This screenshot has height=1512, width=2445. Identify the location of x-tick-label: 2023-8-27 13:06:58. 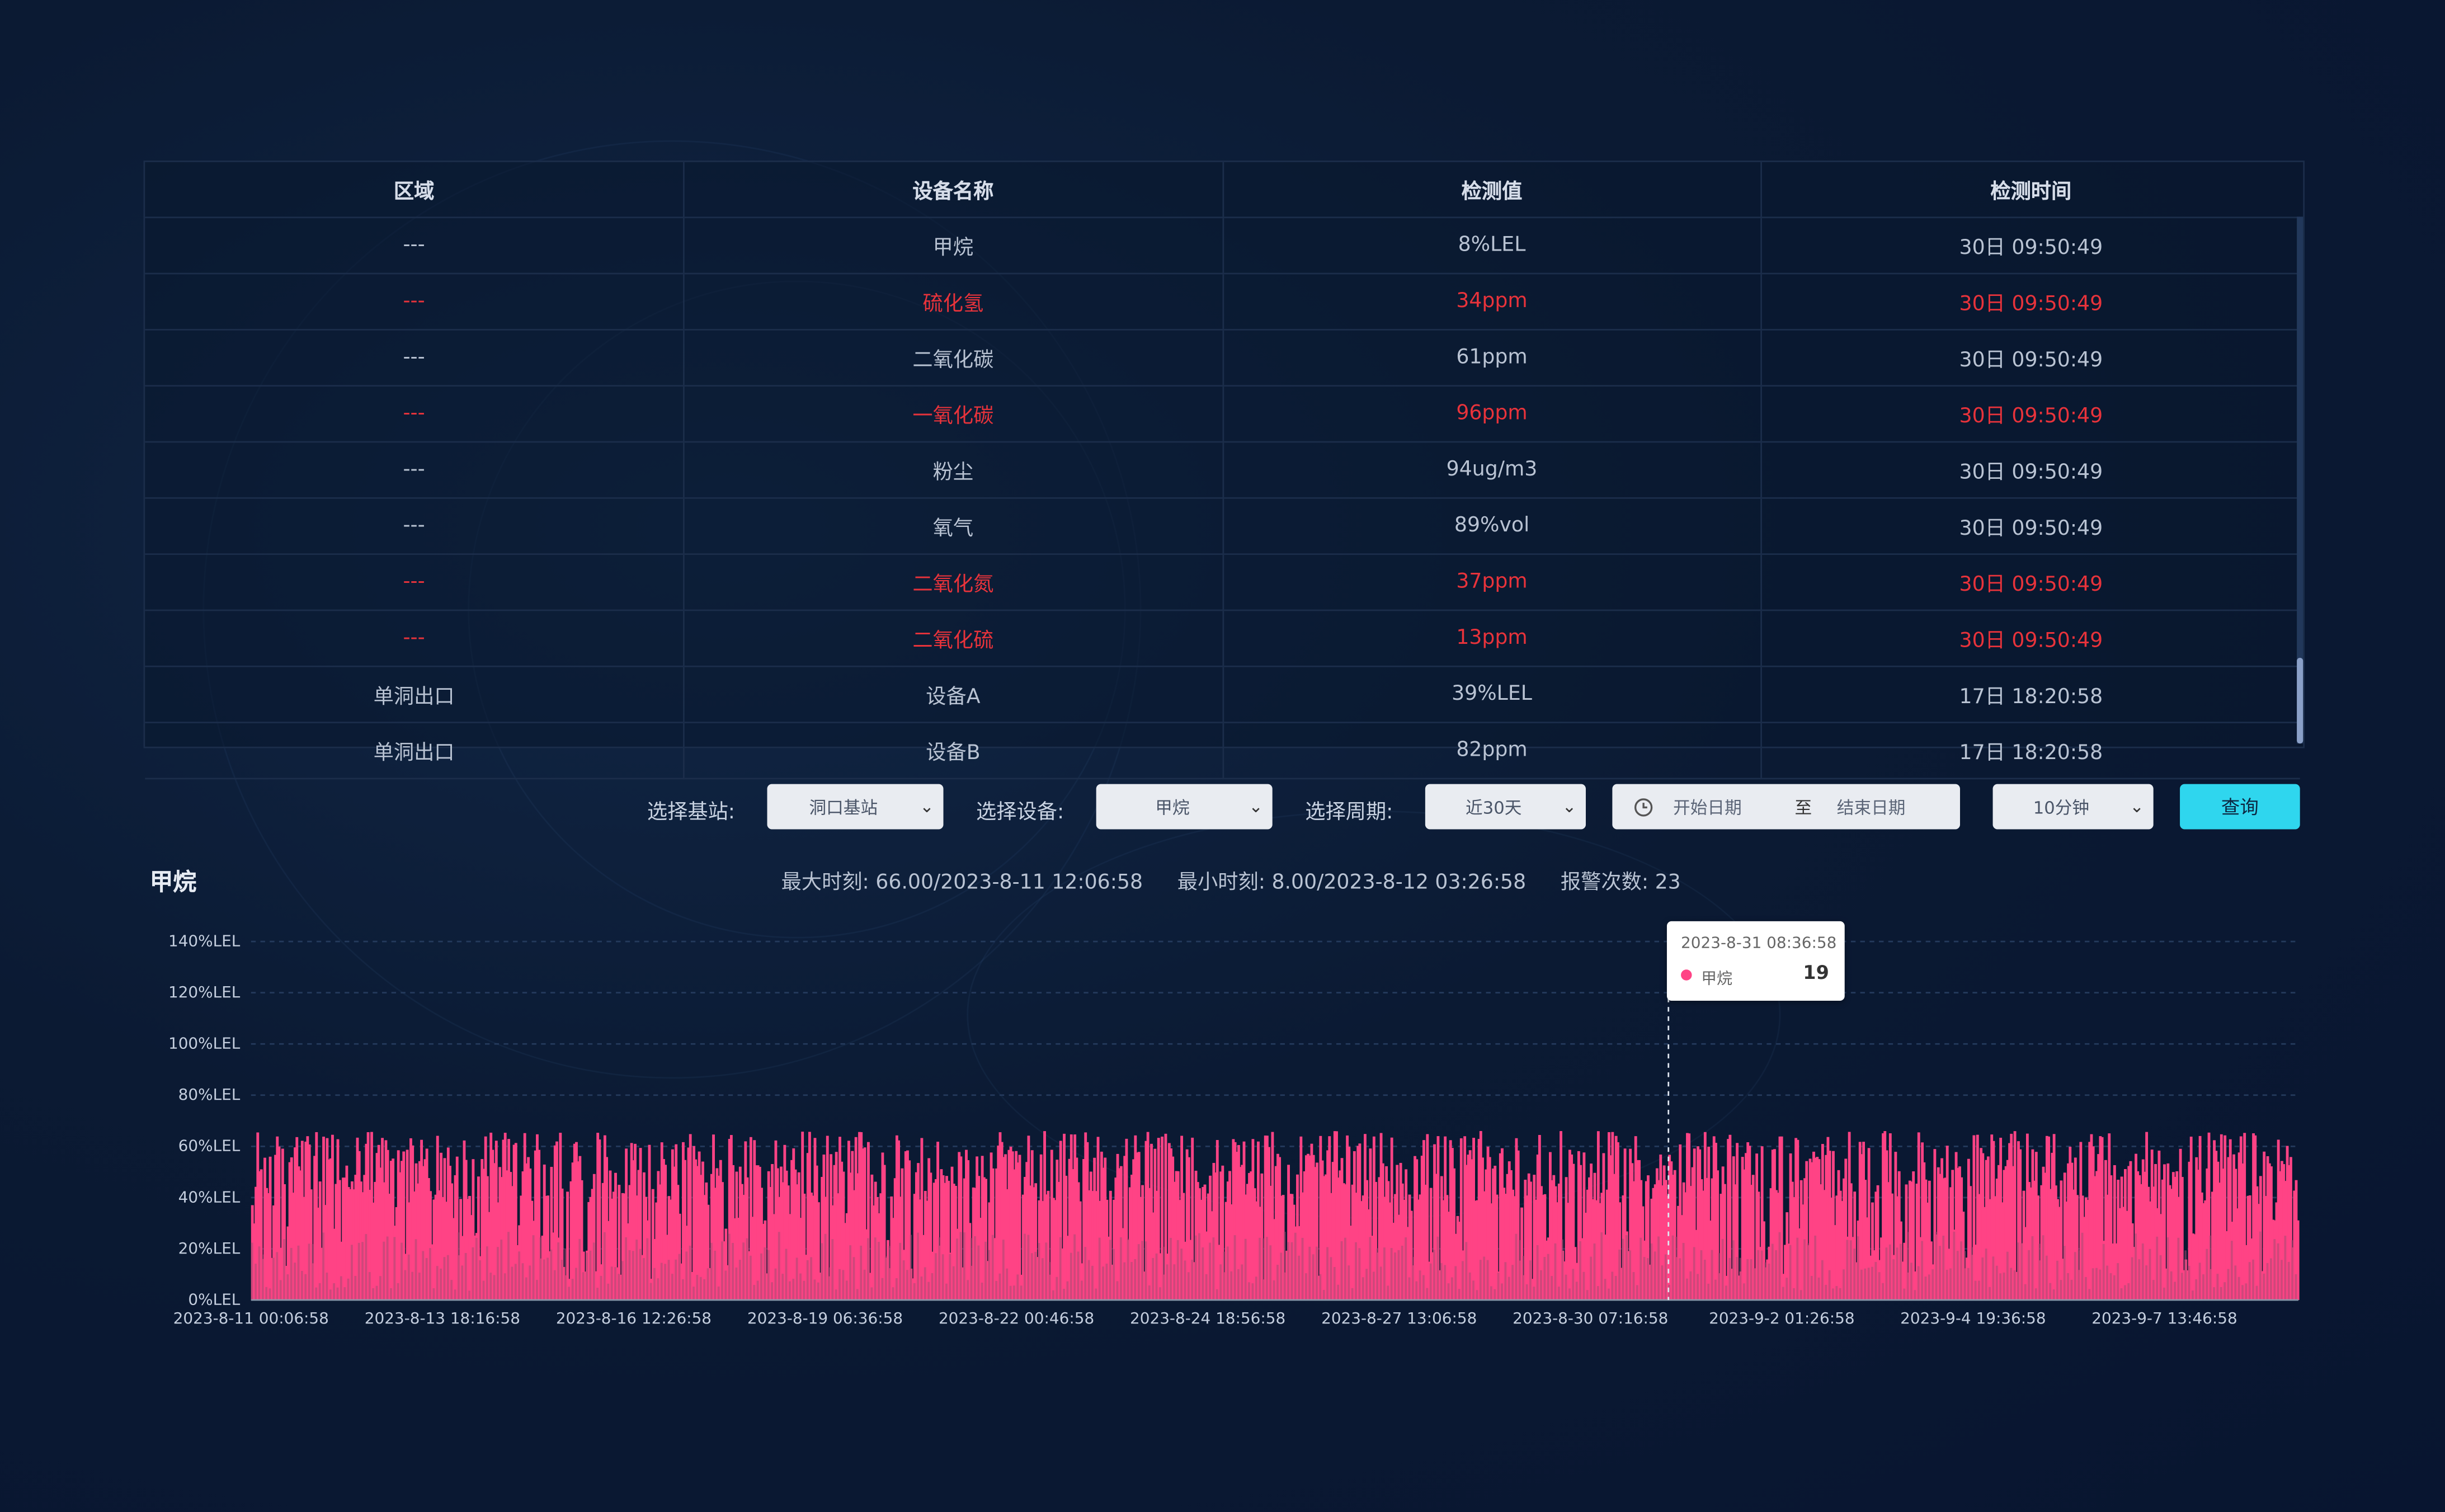
(1399, 1318).